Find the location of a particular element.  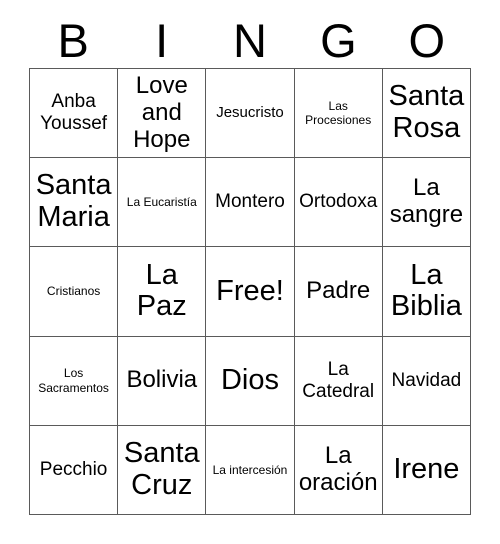

bingo-cell-label: Ortodoxa is located at coordinates (338, 202).